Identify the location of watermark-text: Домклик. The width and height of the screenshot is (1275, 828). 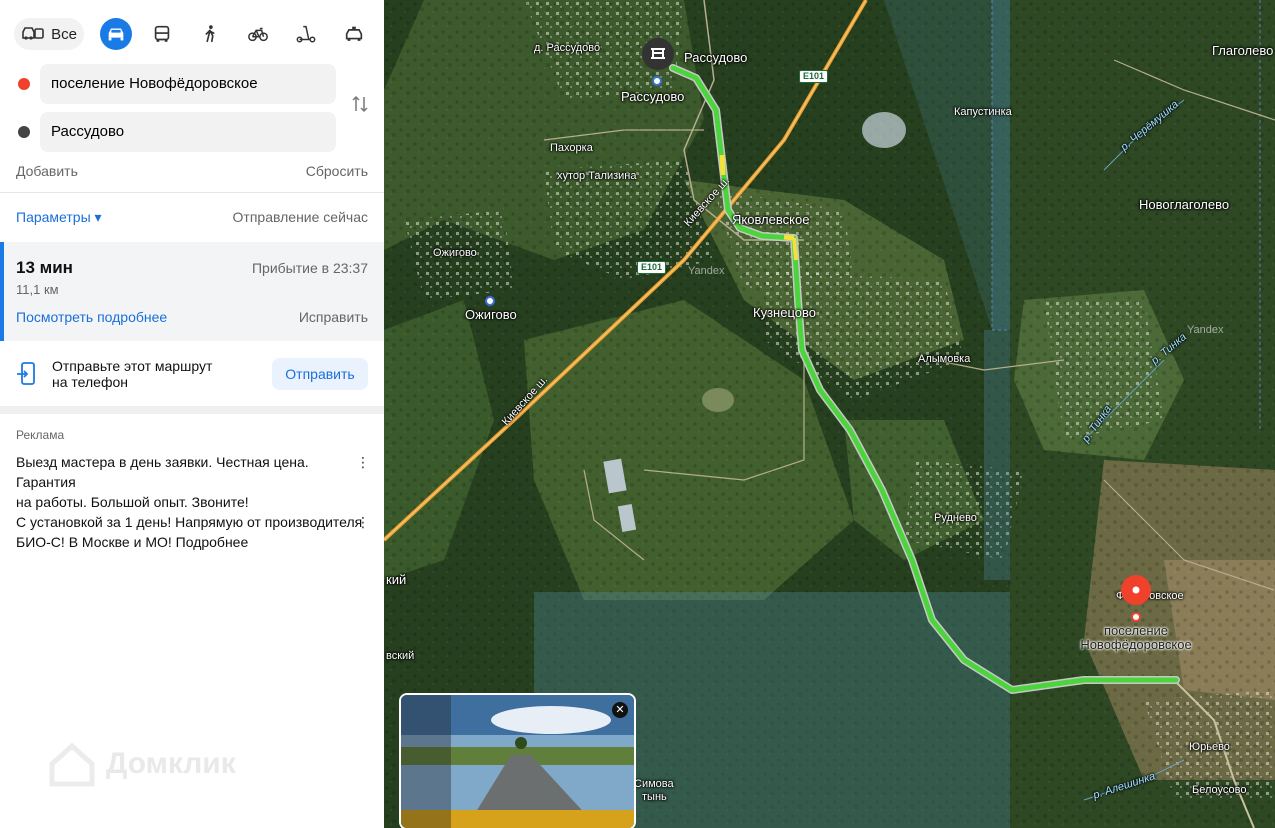
(171, 763).